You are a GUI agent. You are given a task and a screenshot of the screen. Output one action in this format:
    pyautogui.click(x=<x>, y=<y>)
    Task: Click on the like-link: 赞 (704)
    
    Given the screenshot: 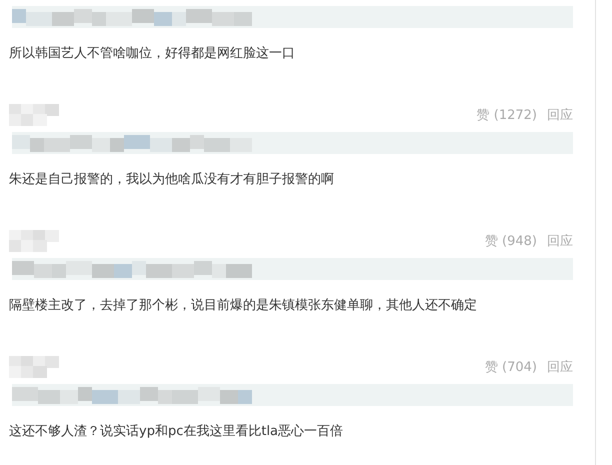 What is the action you would take?
    pyautogui.click(x=510, y=367)
    